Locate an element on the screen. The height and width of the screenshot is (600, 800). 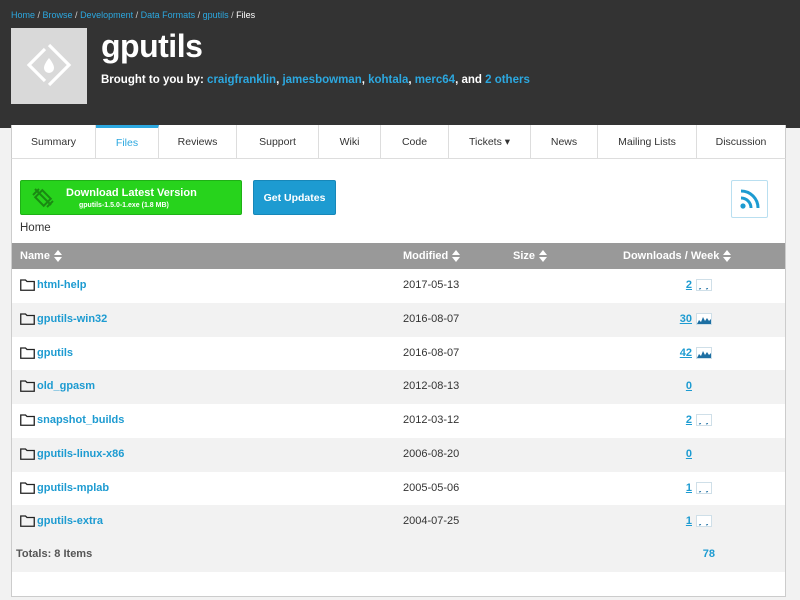
tab-summary: Summary is located at coordinates (54, 141).